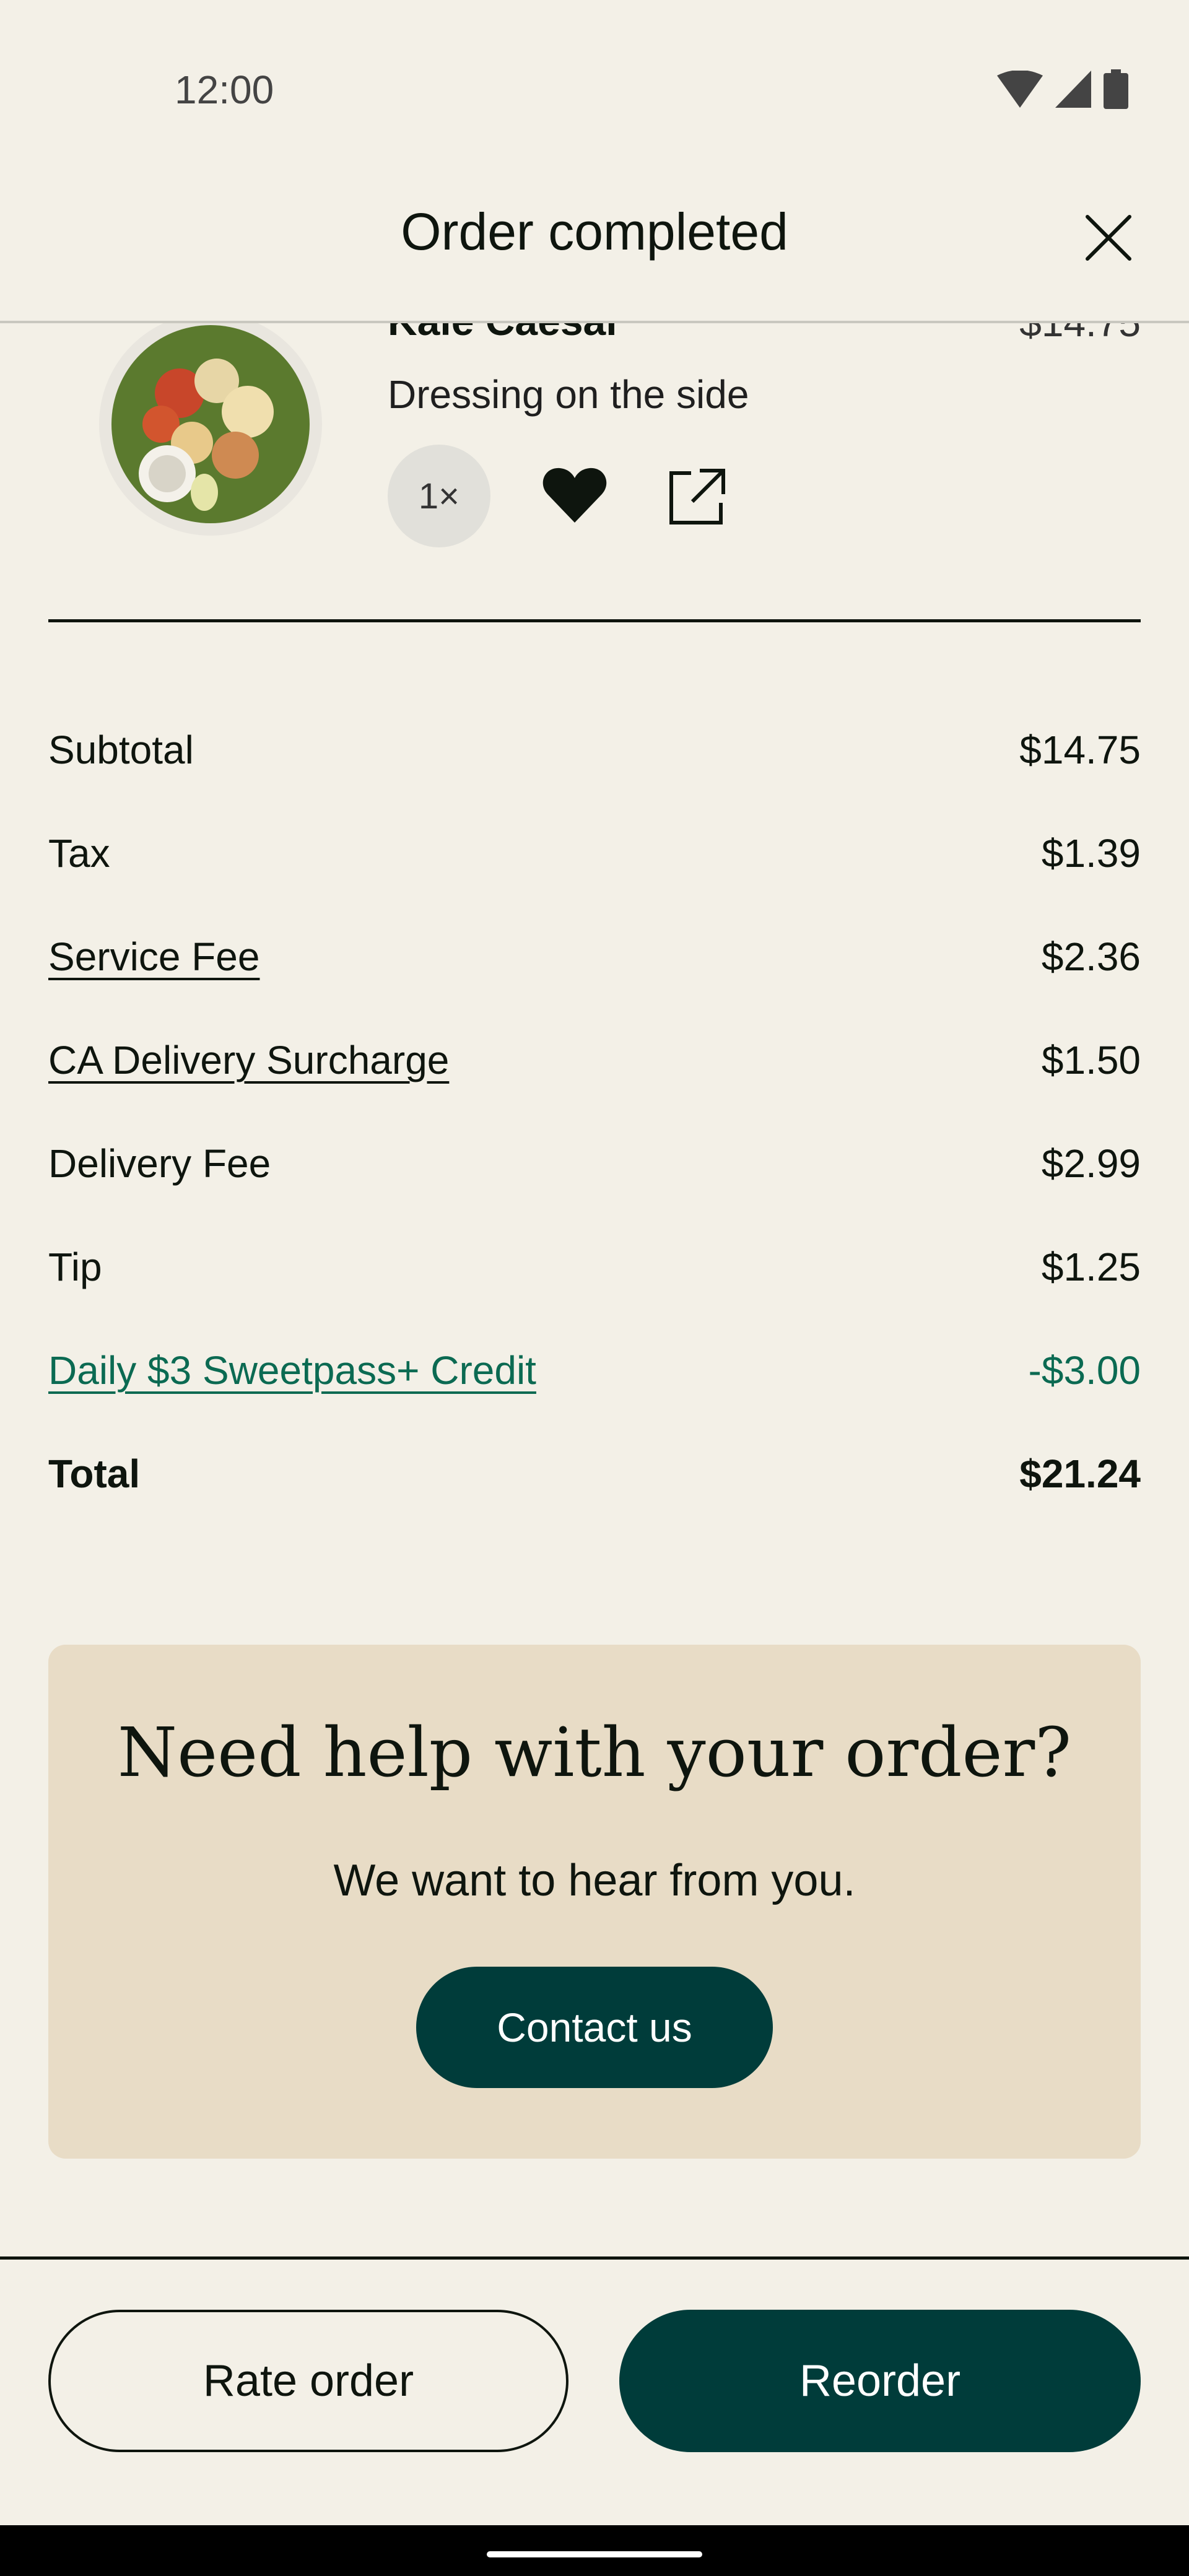 This screenshot has width=1189, height=2576. I want to click on navigation-bar, so click(594, 2550).